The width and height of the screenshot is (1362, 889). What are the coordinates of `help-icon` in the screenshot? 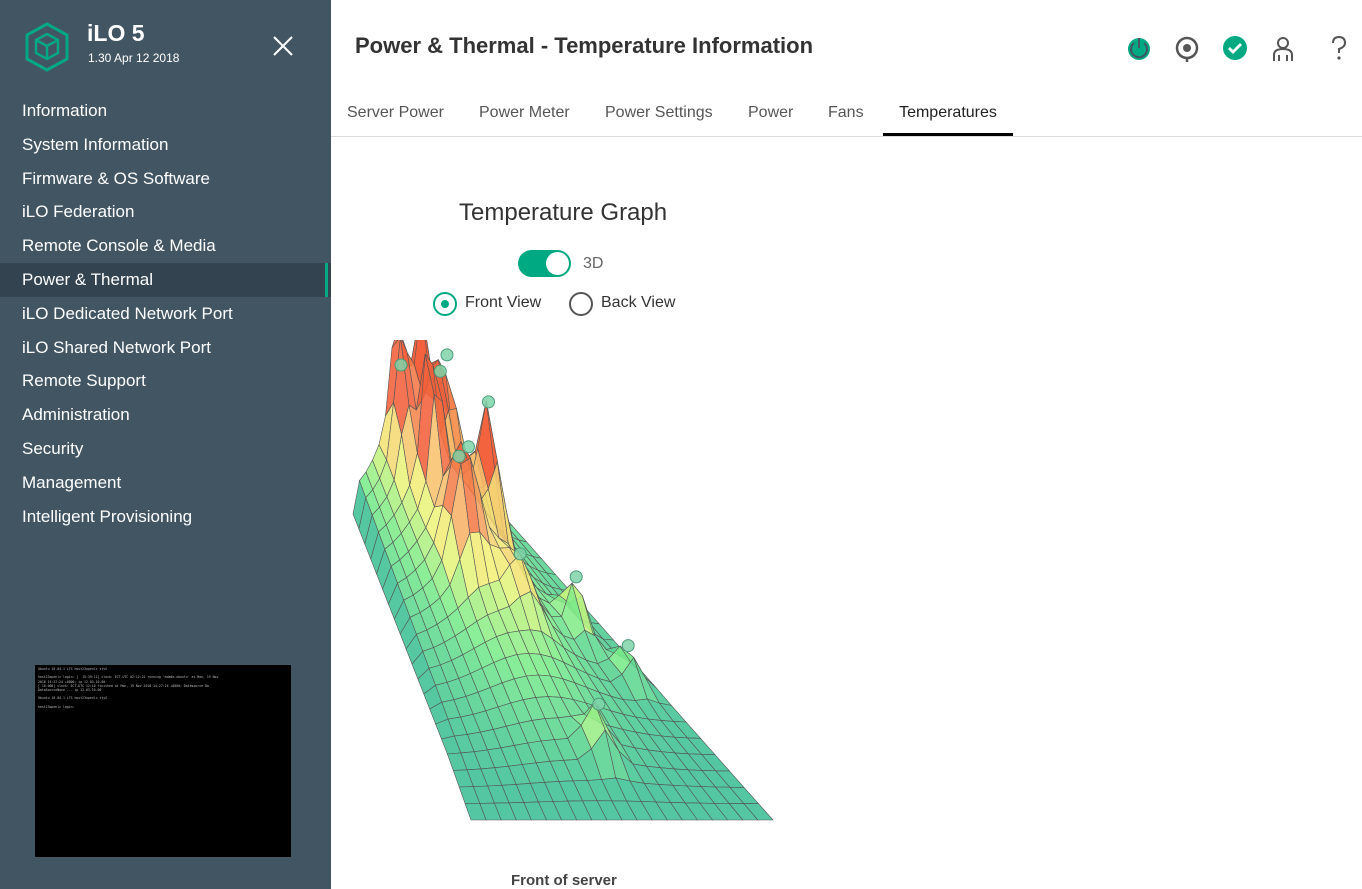 It's located at (1339, 48).